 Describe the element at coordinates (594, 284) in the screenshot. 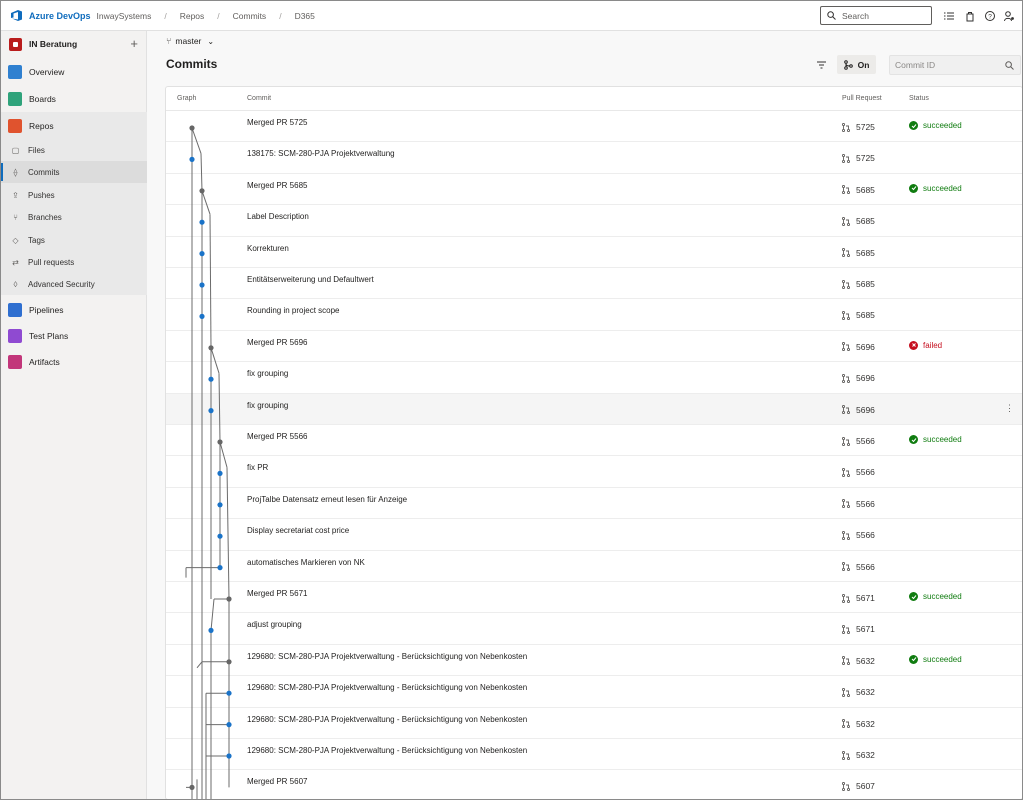

I see `table-row: Entitätserweiterung und Defaultwert 5685` at that location.